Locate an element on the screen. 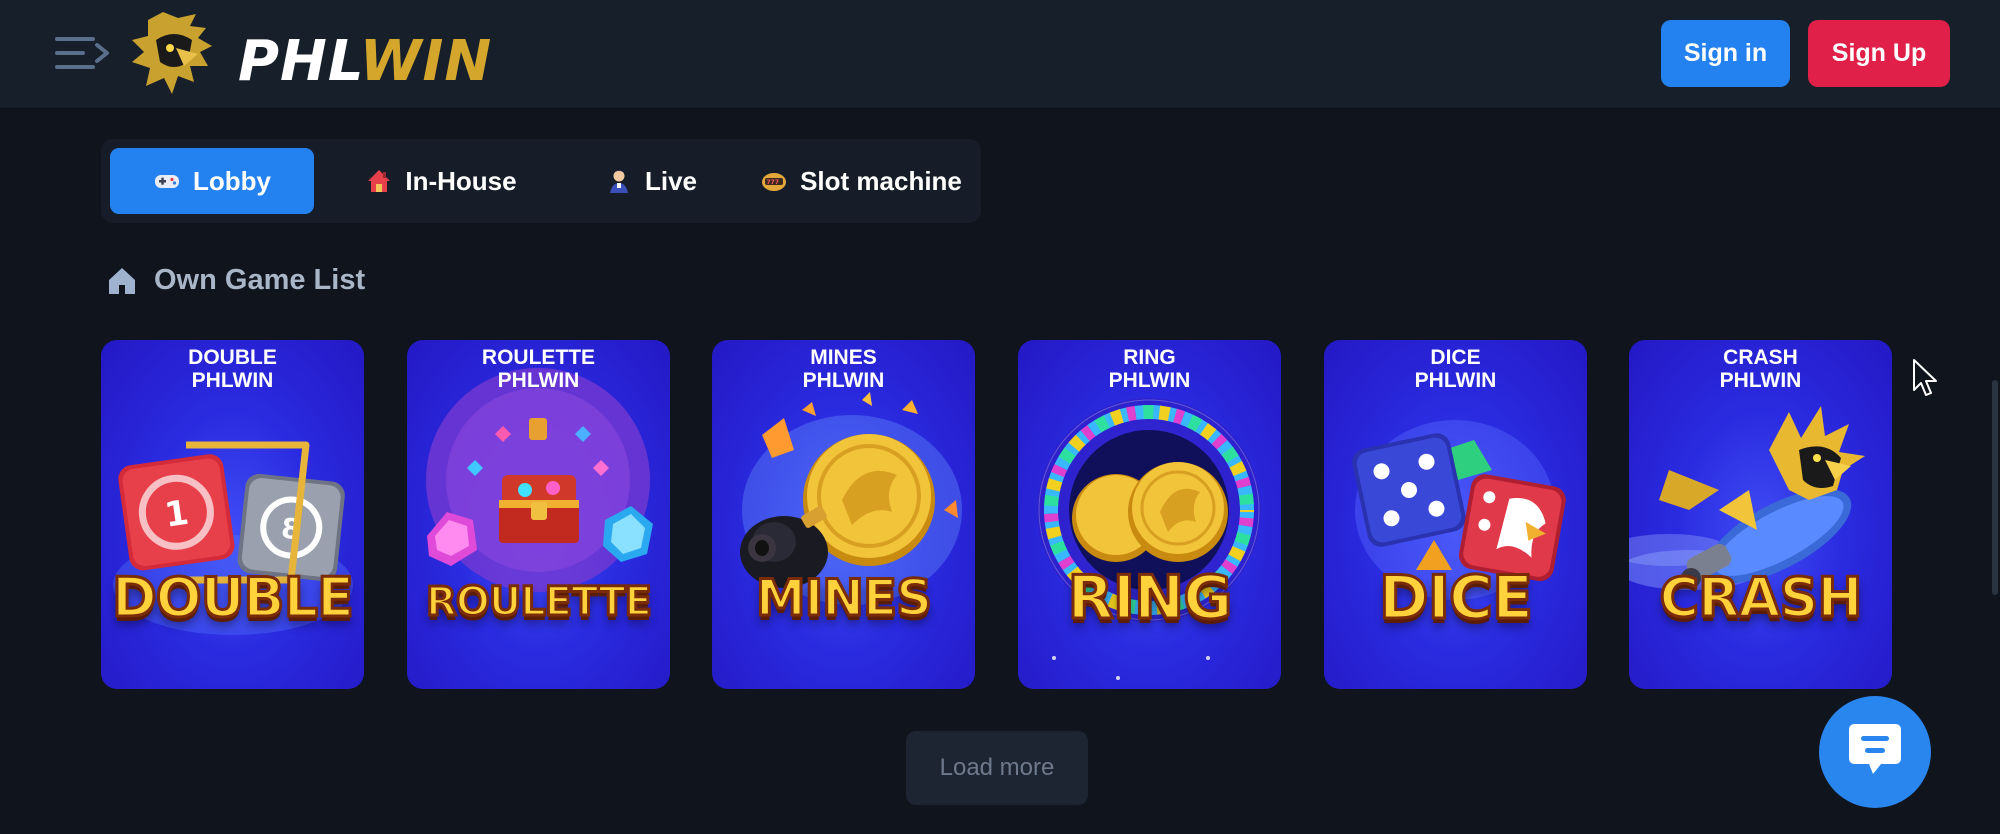  tab-slot-machine: 777 Slot machine is located at coordinates (861, 181).